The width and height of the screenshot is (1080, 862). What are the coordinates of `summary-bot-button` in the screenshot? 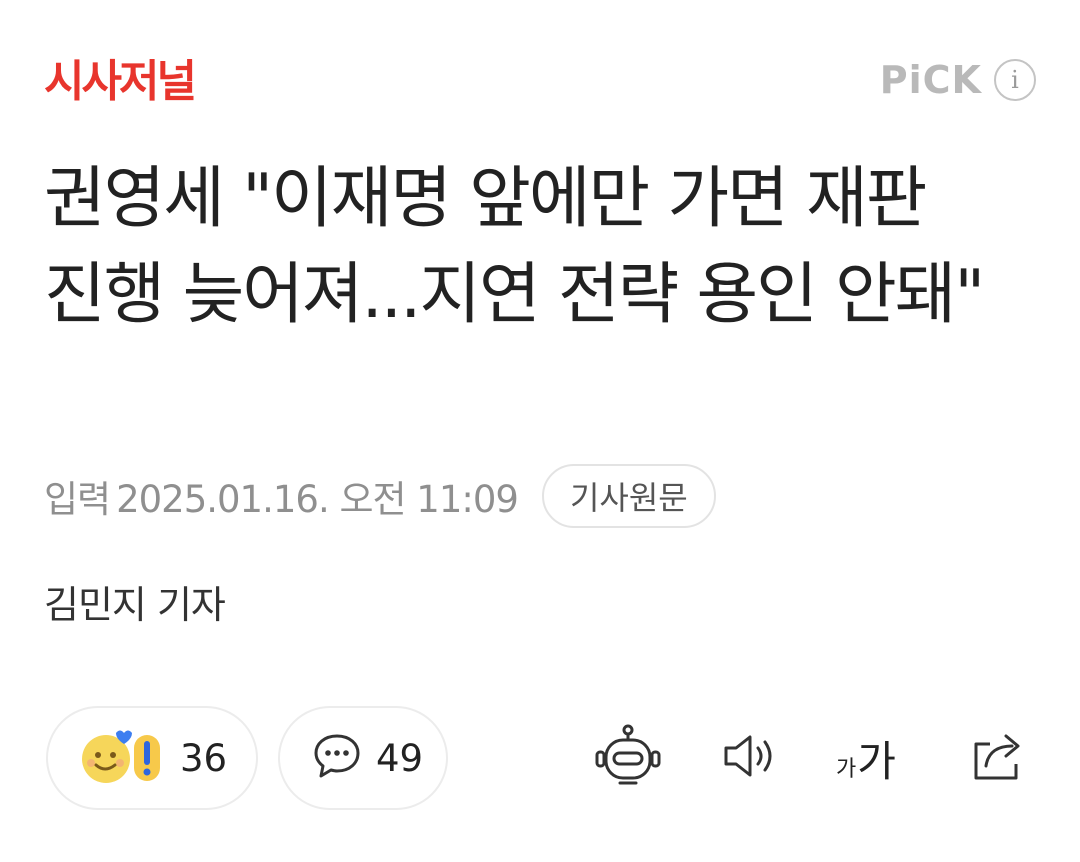 It's located at (628, 758).